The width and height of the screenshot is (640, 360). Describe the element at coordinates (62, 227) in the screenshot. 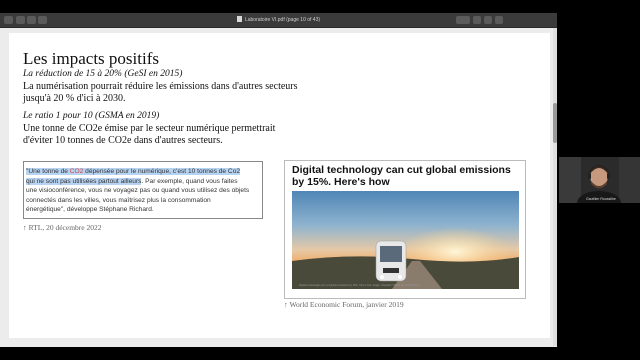

I see `quote-caption: ↑ RTL, 20 décembre 2022` at that location.